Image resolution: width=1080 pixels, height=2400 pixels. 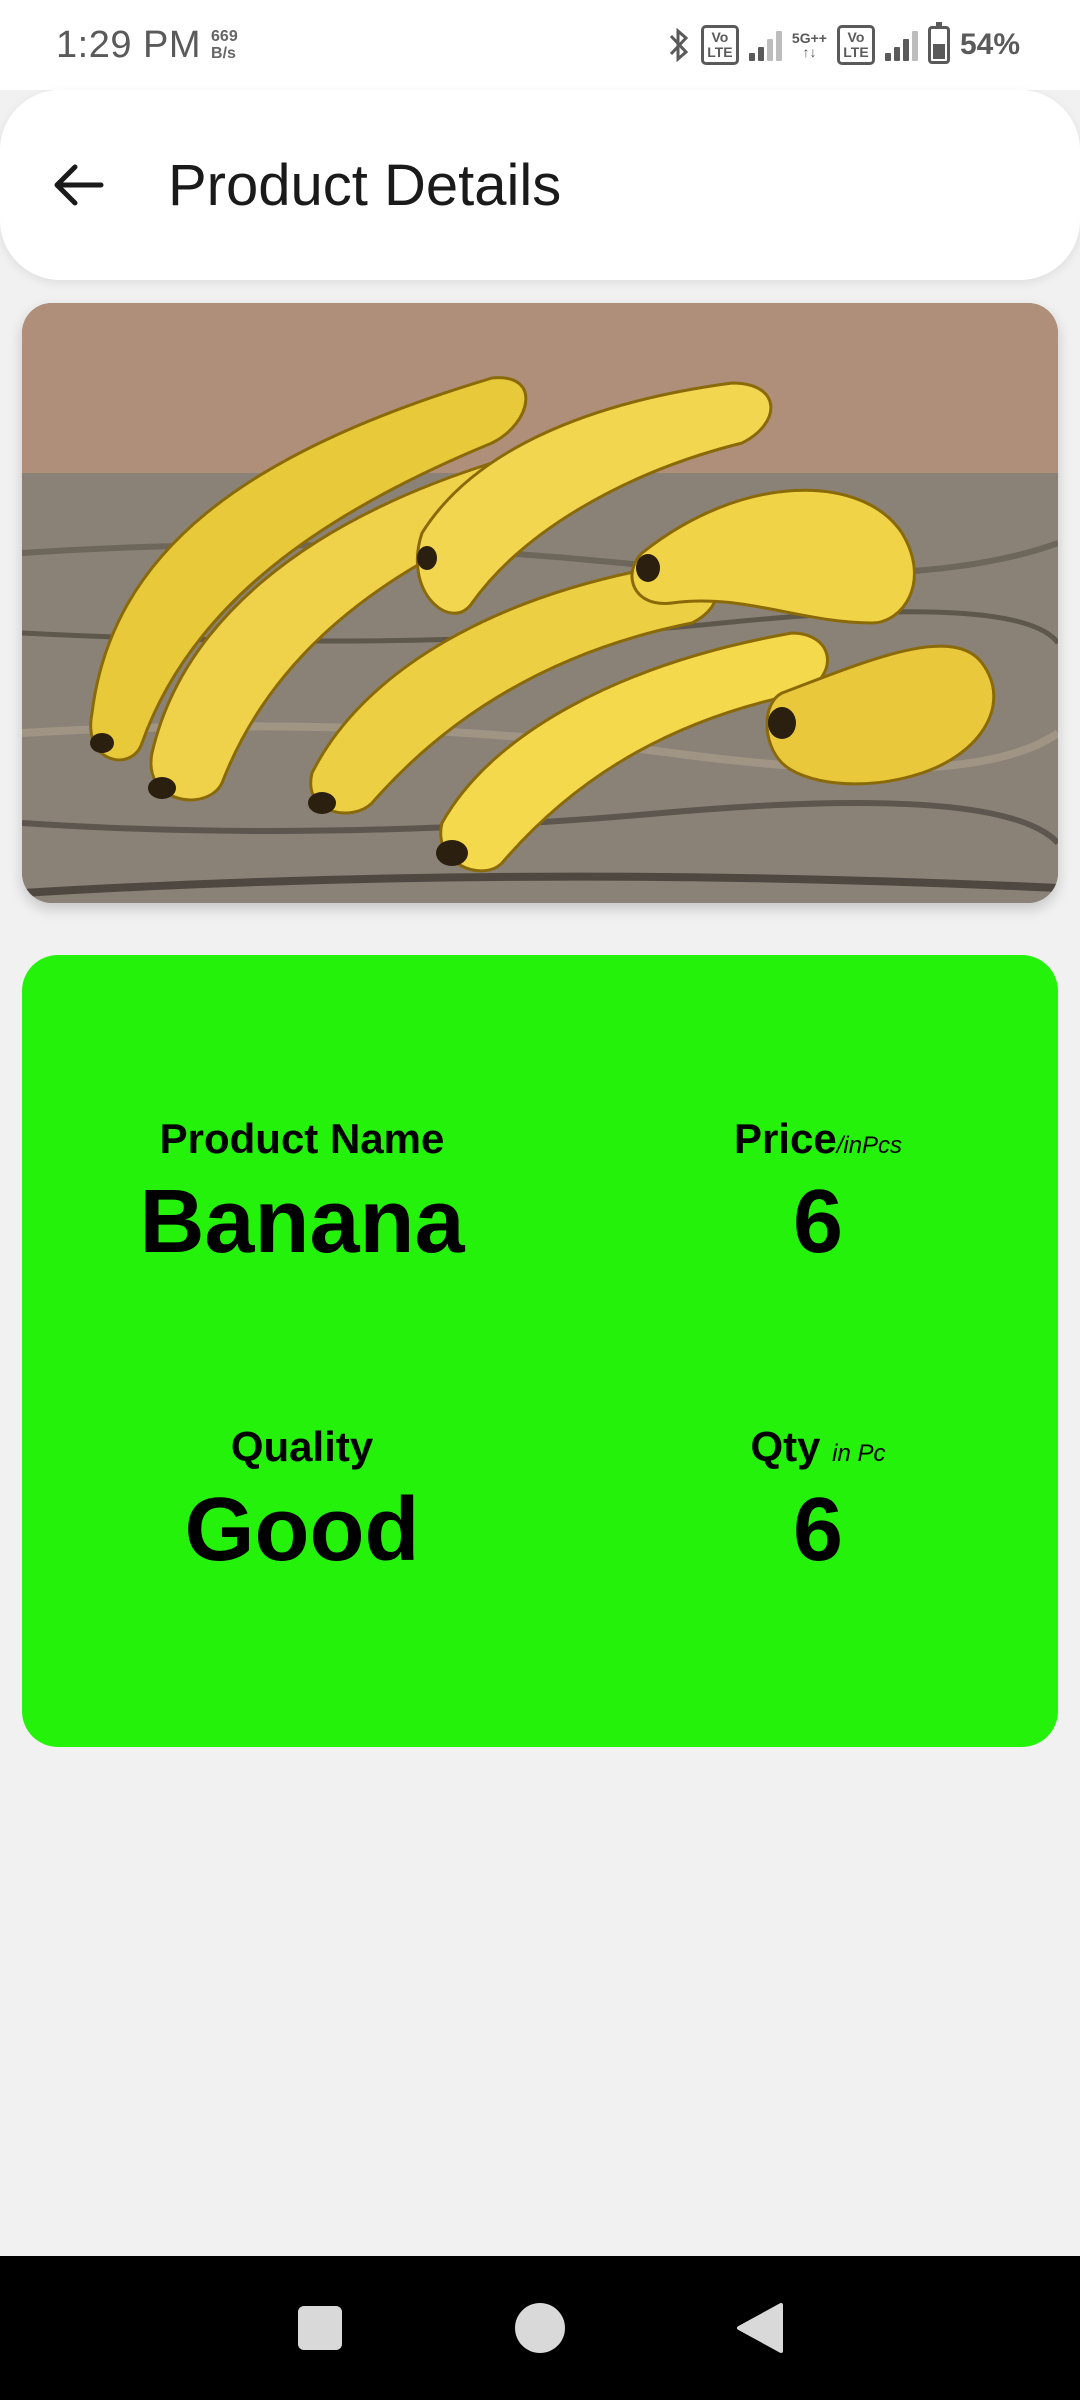 I want to click on battery-icon, so click(x=938, y=43).